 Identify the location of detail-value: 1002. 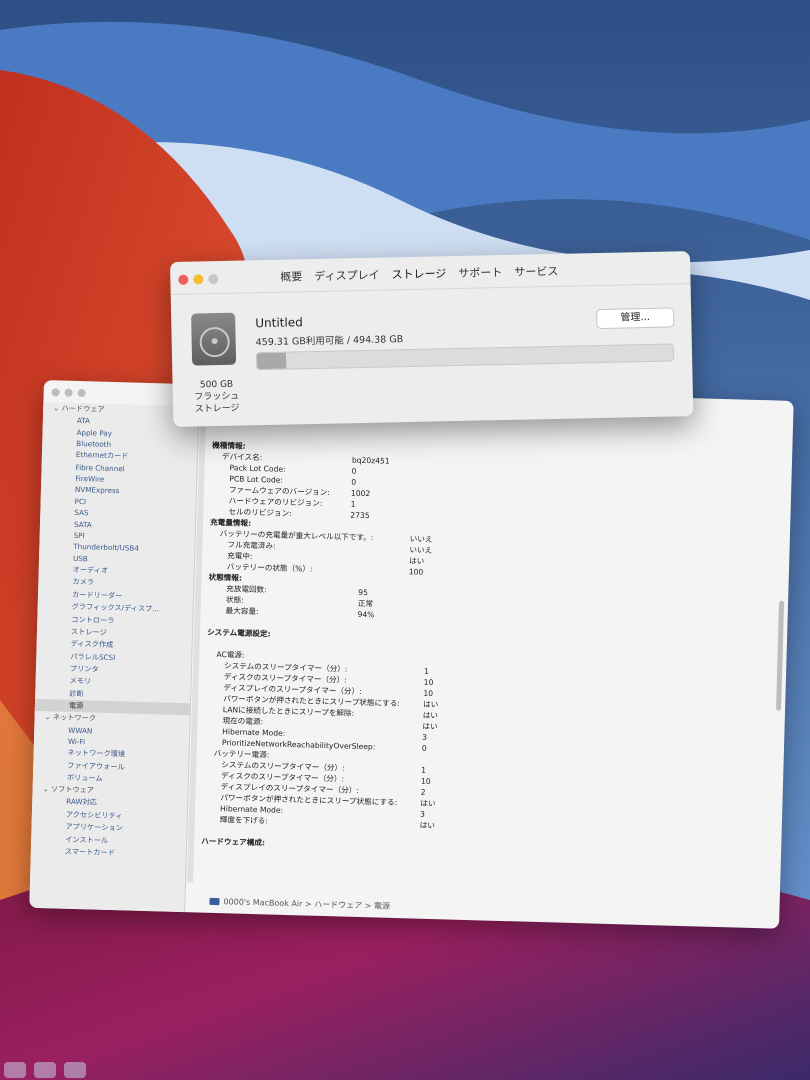
(360, 493).